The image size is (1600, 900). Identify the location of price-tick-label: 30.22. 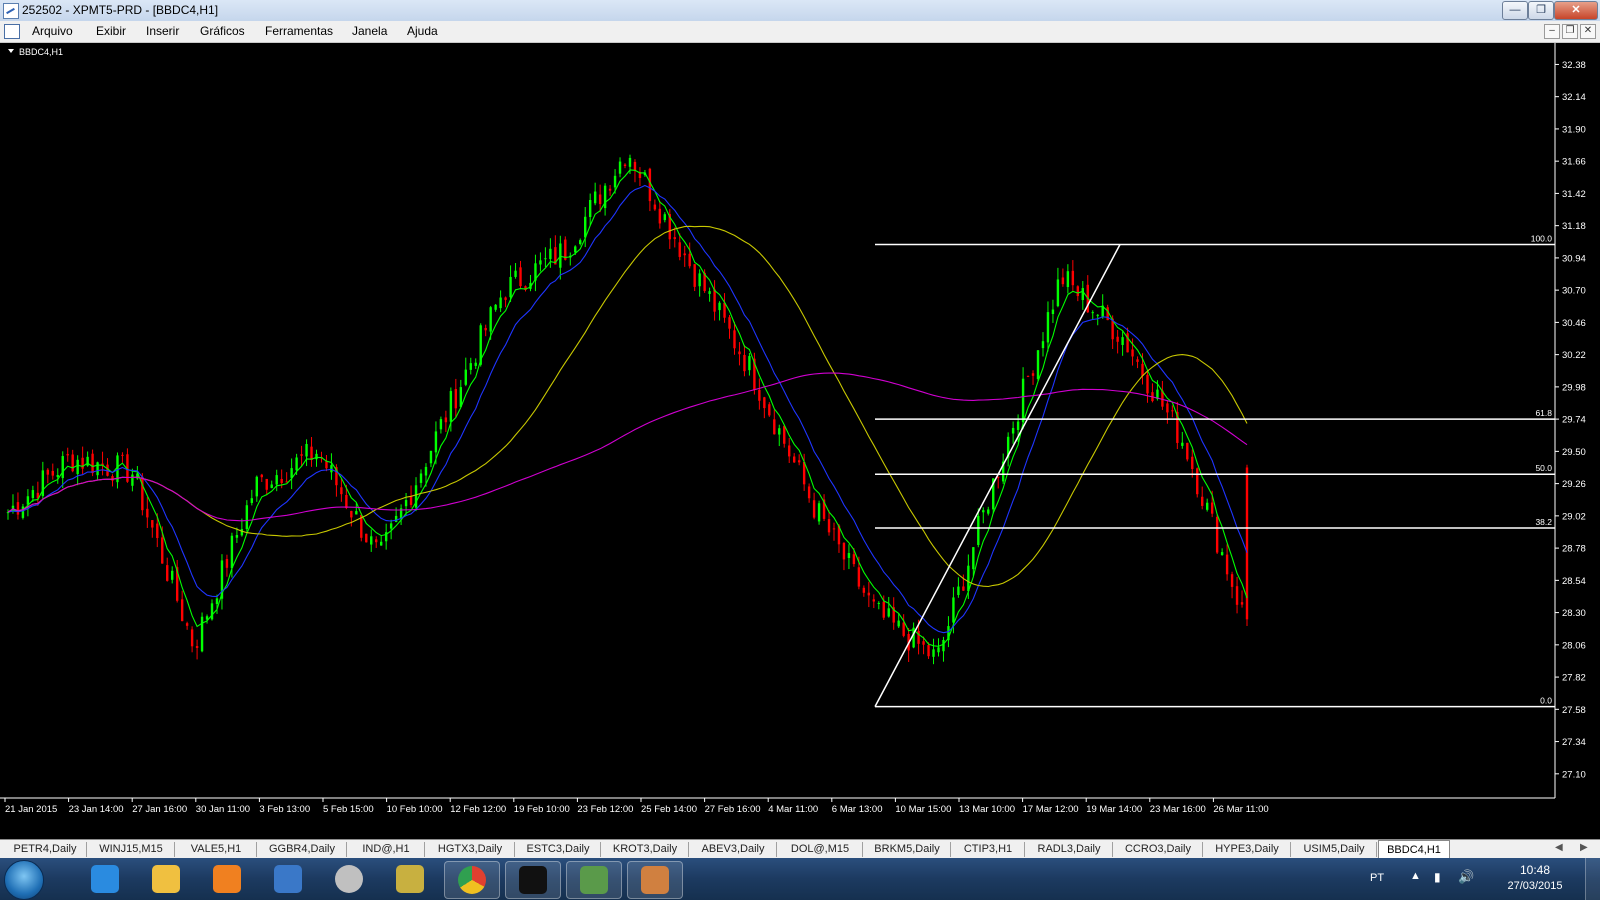
(1574, 355).